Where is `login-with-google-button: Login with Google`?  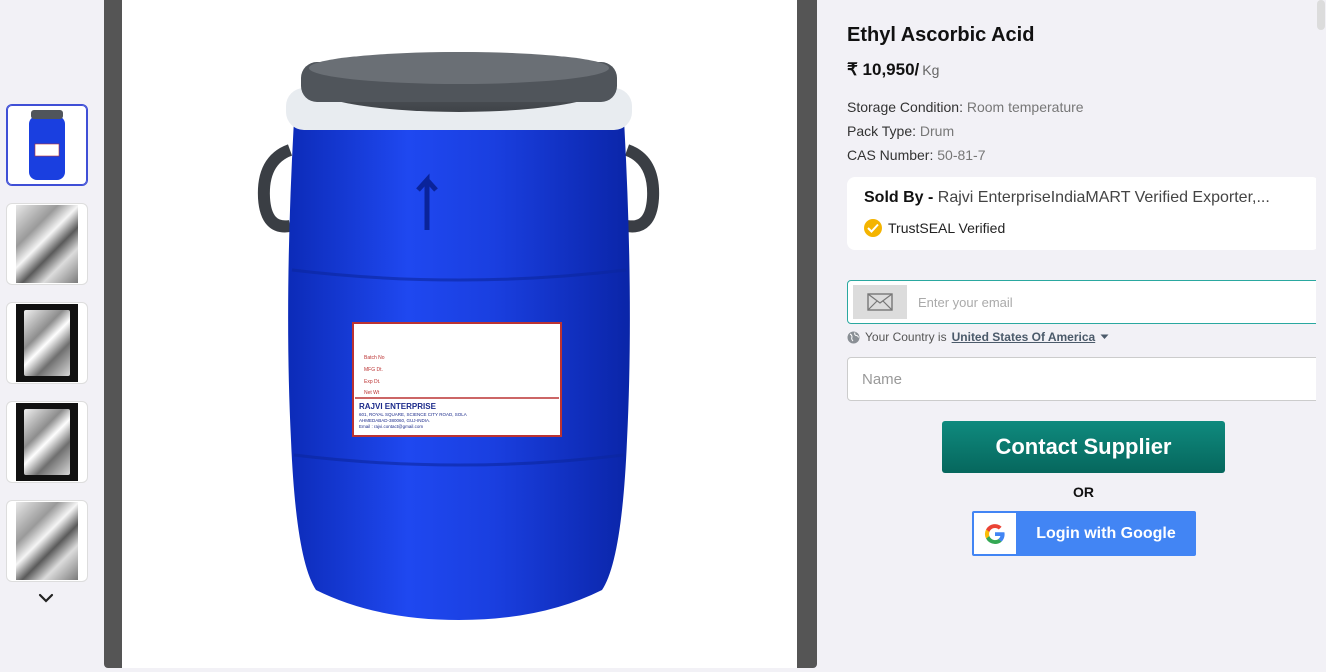 login-with-google-button: Login with Google is located at coordinates (1084, 533).